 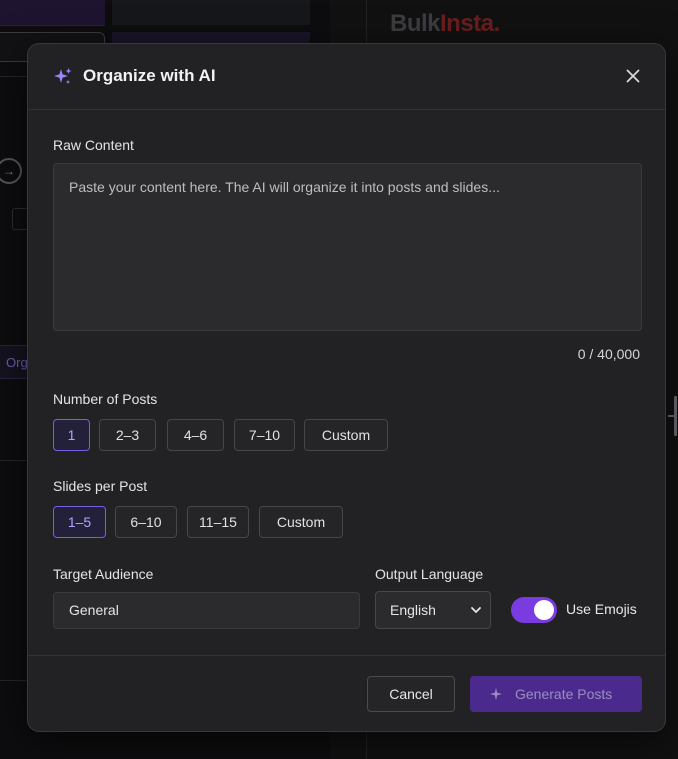 What do you see at coordinates (146, 522) in the screenshot?
I see `slides-option-6-10: 6–10` at bounding box center [146, 522].